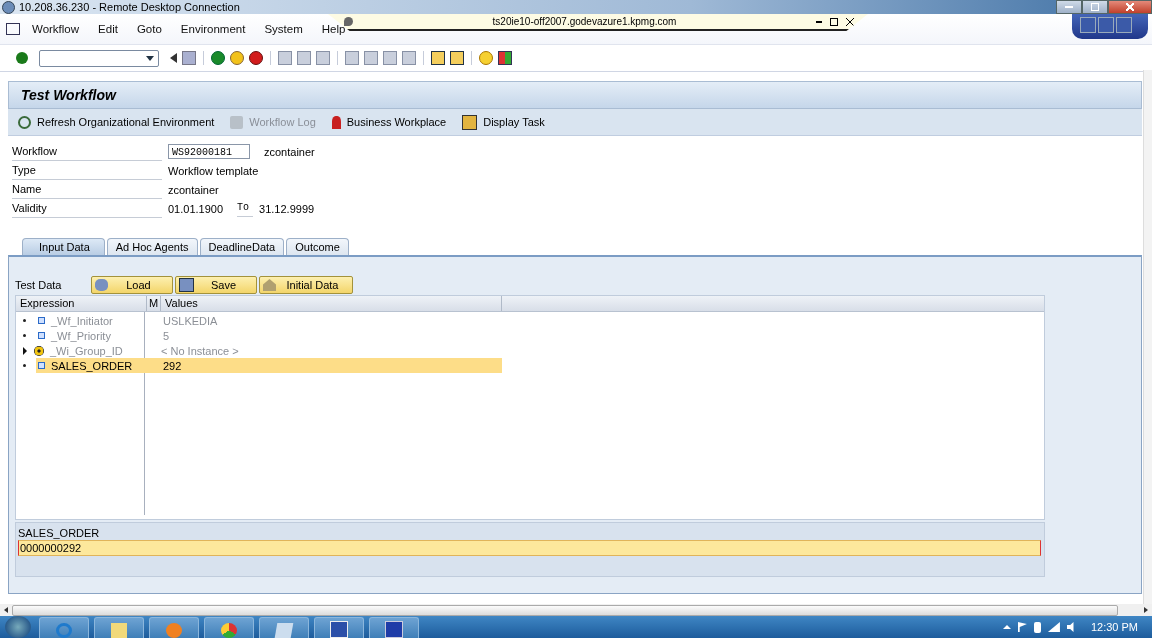 The width and height of the screenshot is (1152, 638). Describe the element at coordinates (13, 29) in the screenshot. I see `menu-icon` at that location.